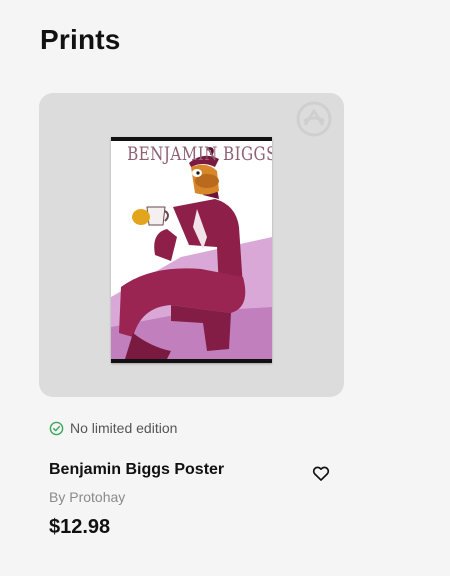 The height and width of the screenshot is (576, 450). I want to click on check-circle-icon, so click(56, 428).